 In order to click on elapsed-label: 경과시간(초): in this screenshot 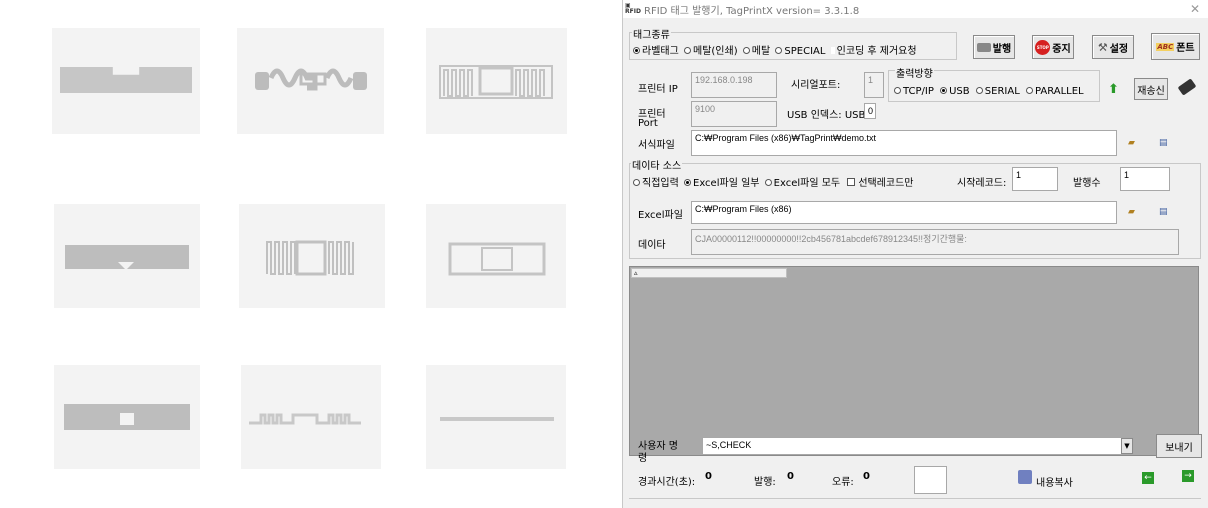, I will do `click(667, 482)`.